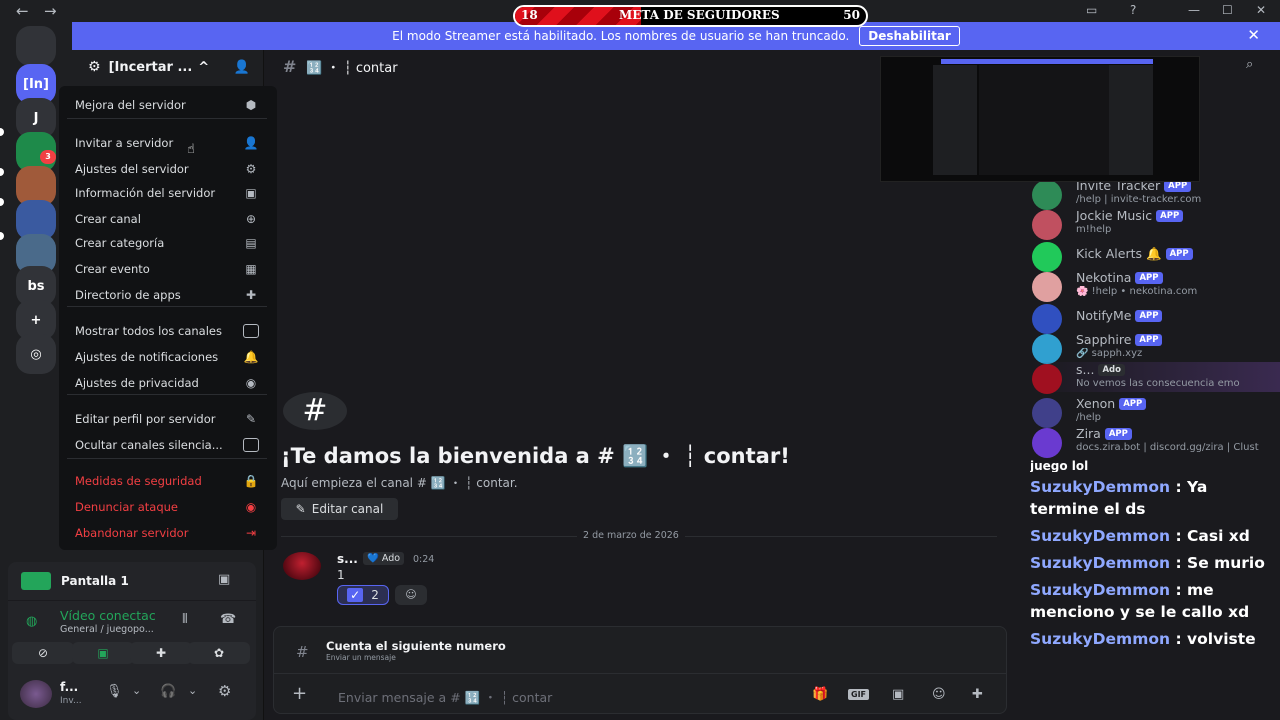  Describe the element at coordinates (909, 36) in the screenshot. I see `disable-streamer-button: Deshabilitar` at that location.